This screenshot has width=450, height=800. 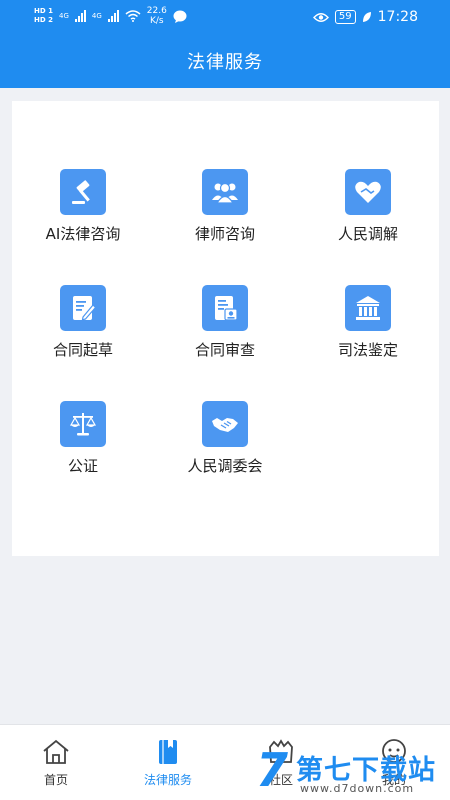 What do you see at coordinates (180, 16) in the screenshot?
I see `chat-icon` at bounding box center [180, 16].